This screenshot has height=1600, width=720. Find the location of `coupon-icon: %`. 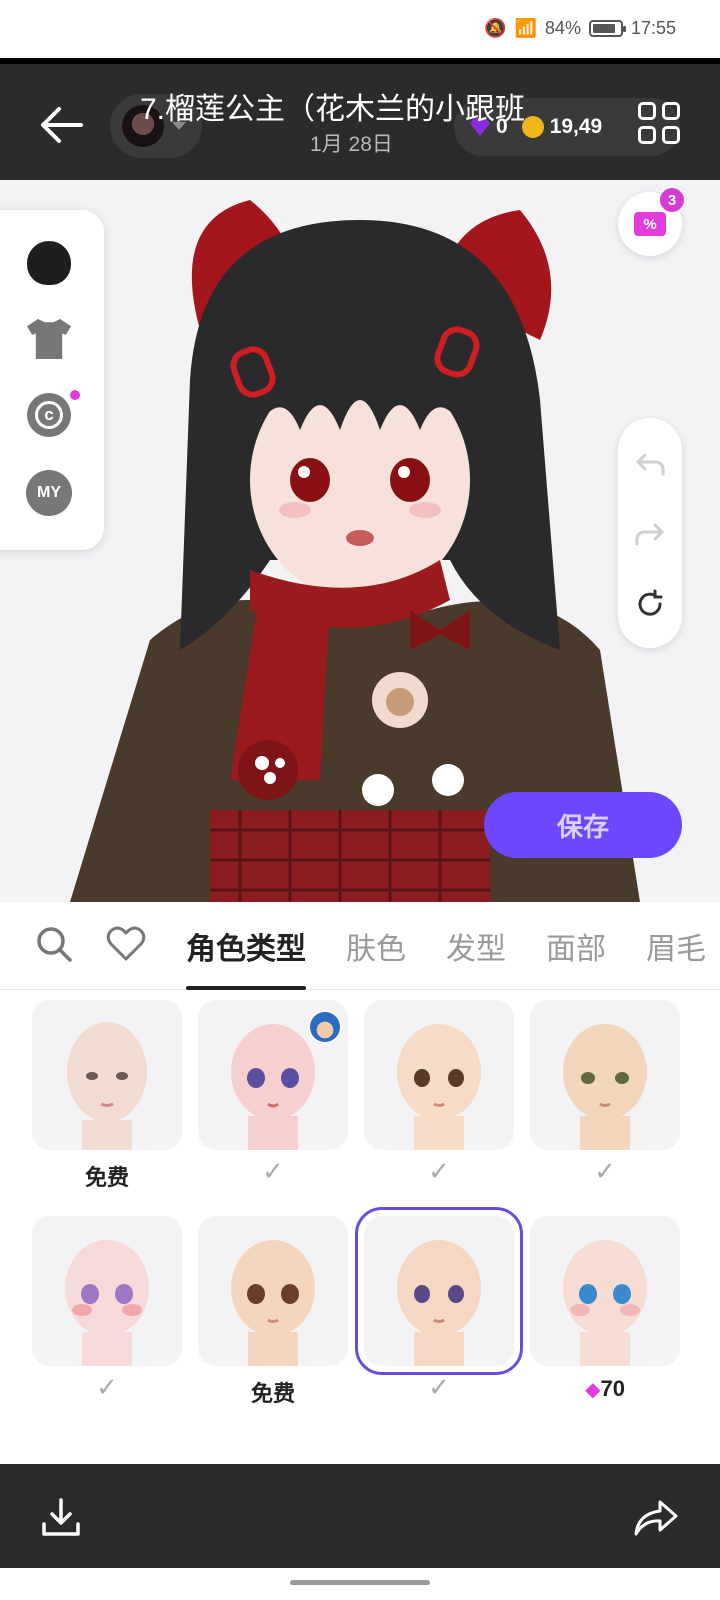

coupon-icon: % is located at coordinates (650, 224).